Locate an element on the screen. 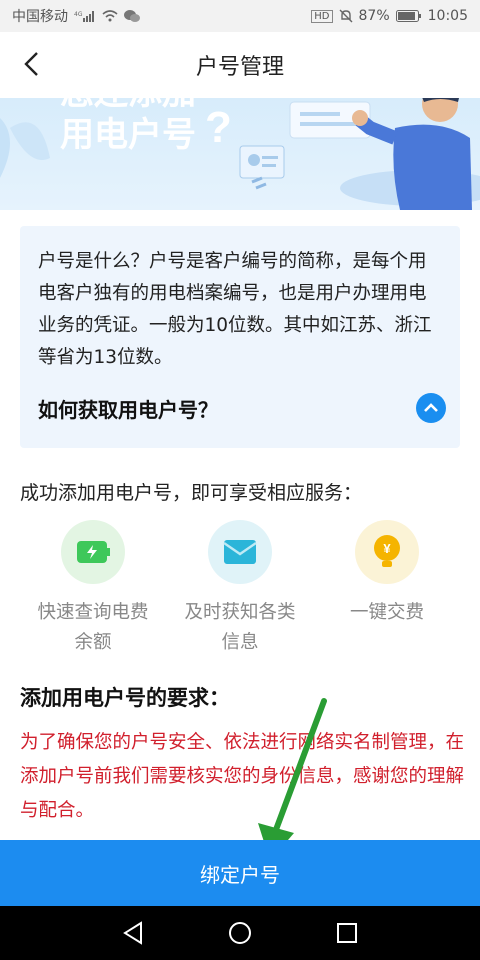 Image resolution: width=480 pixels, height=960 pixels. wechat-icon is located at coordinates (132, 16).